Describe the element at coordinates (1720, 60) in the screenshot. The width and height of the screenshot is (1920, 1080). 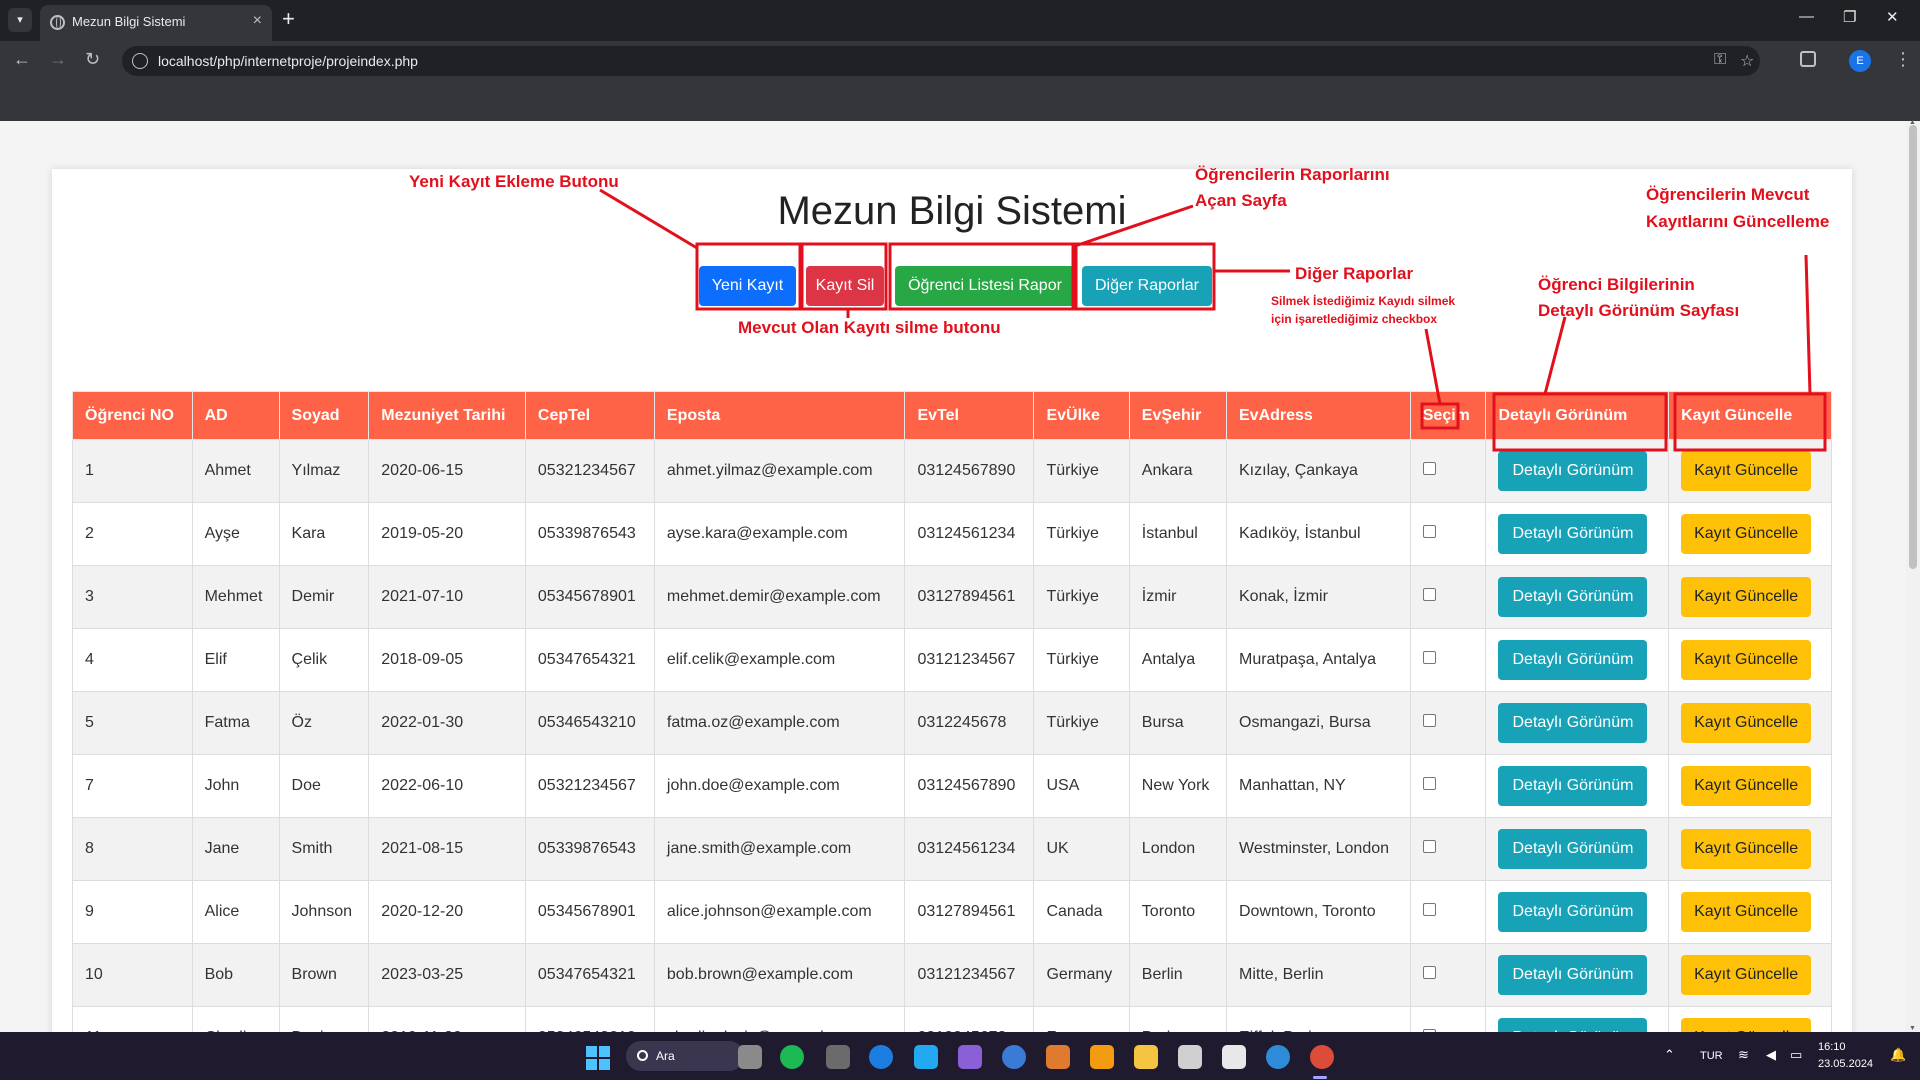
I see `password-key-icon: ⚿` at that location.